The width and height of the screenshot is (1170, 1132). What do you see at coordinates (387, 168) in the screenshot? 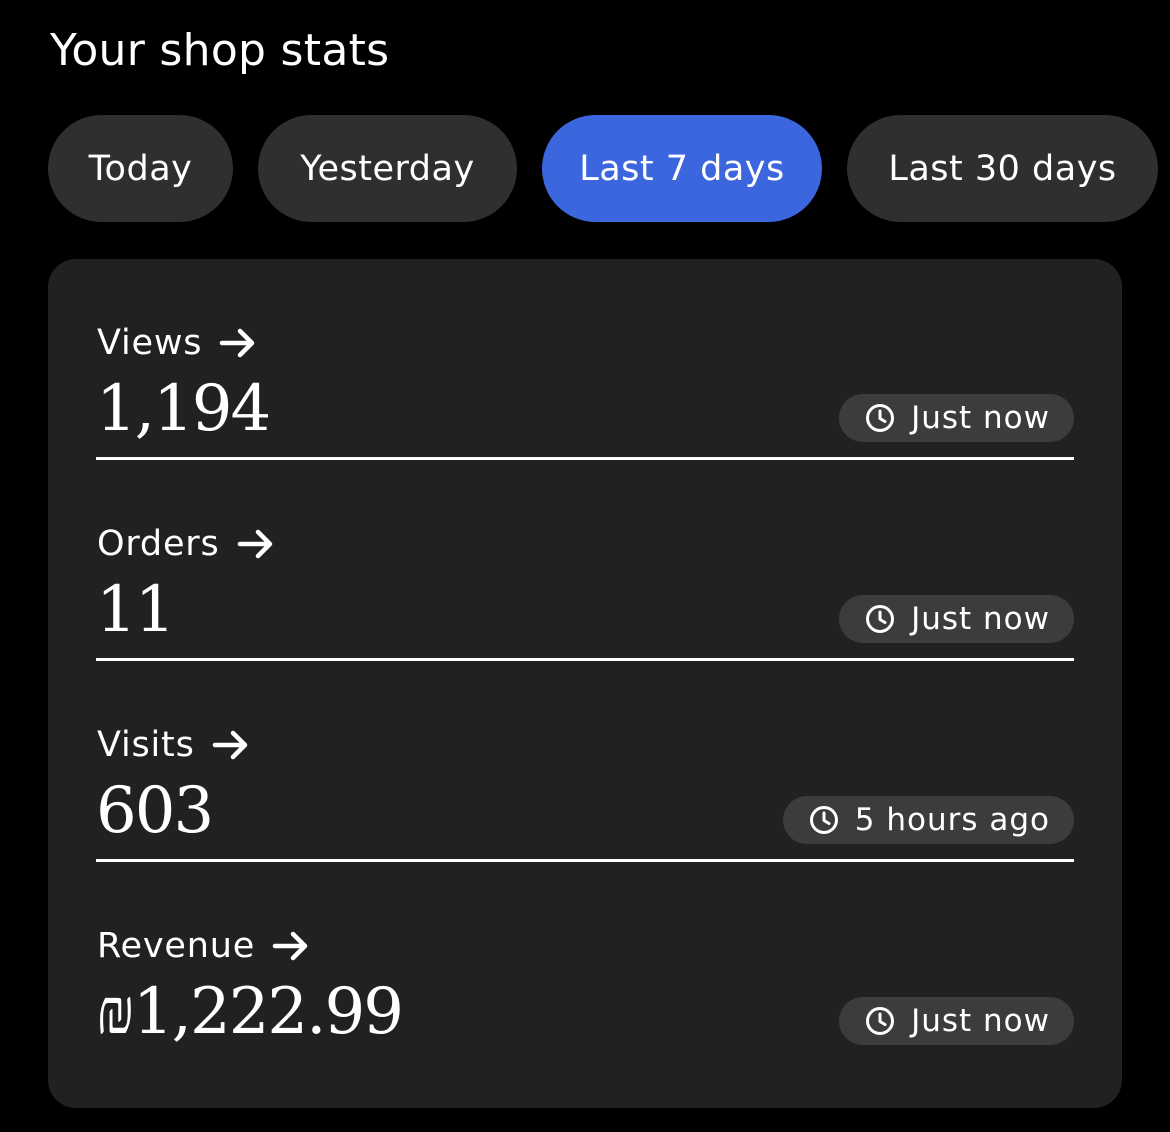
I see `tab-yesterday: Yesterday` at bounding box center [387, 168].